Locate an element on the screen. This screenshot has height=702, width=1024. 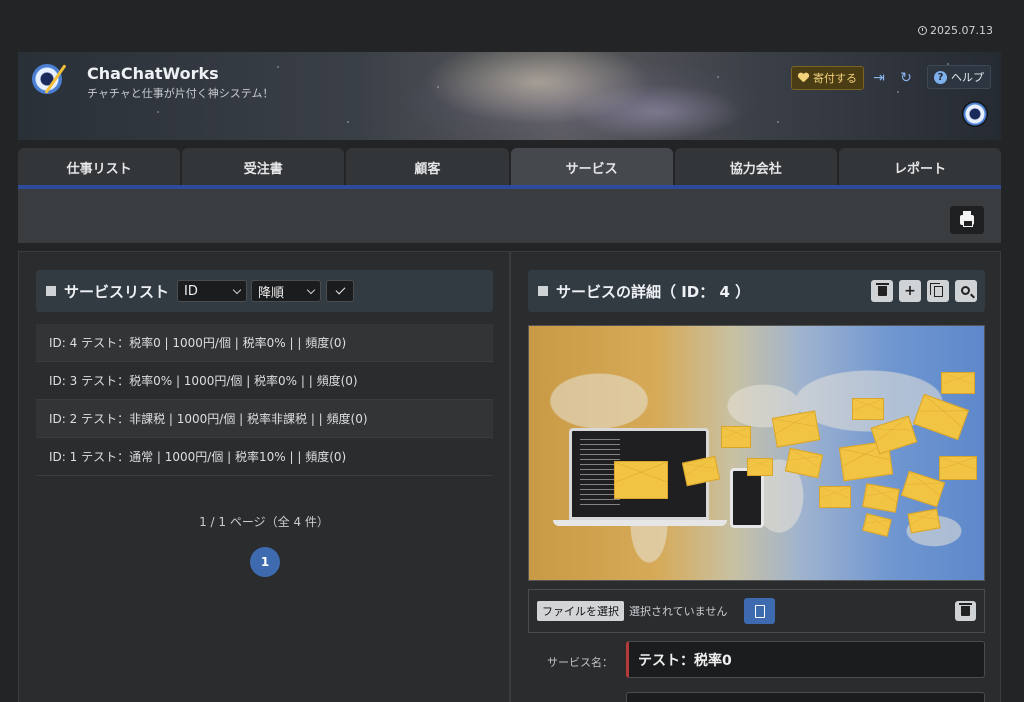
search-icon is located at coordinates (965, 290).